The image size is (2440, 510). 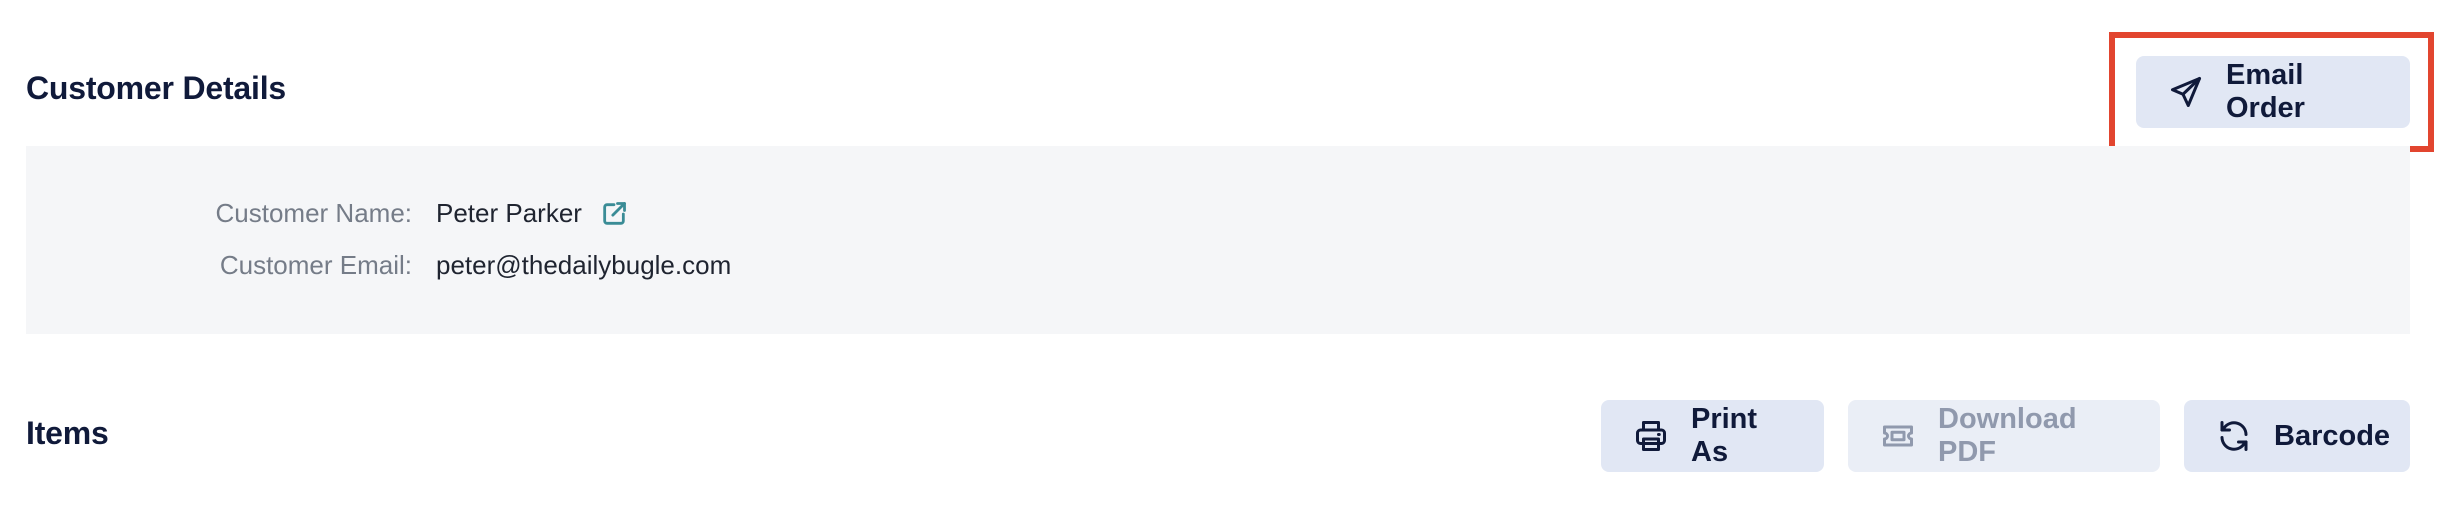 I want to click on customer-details-heading: Customer Details, so click(x=156, y=88).